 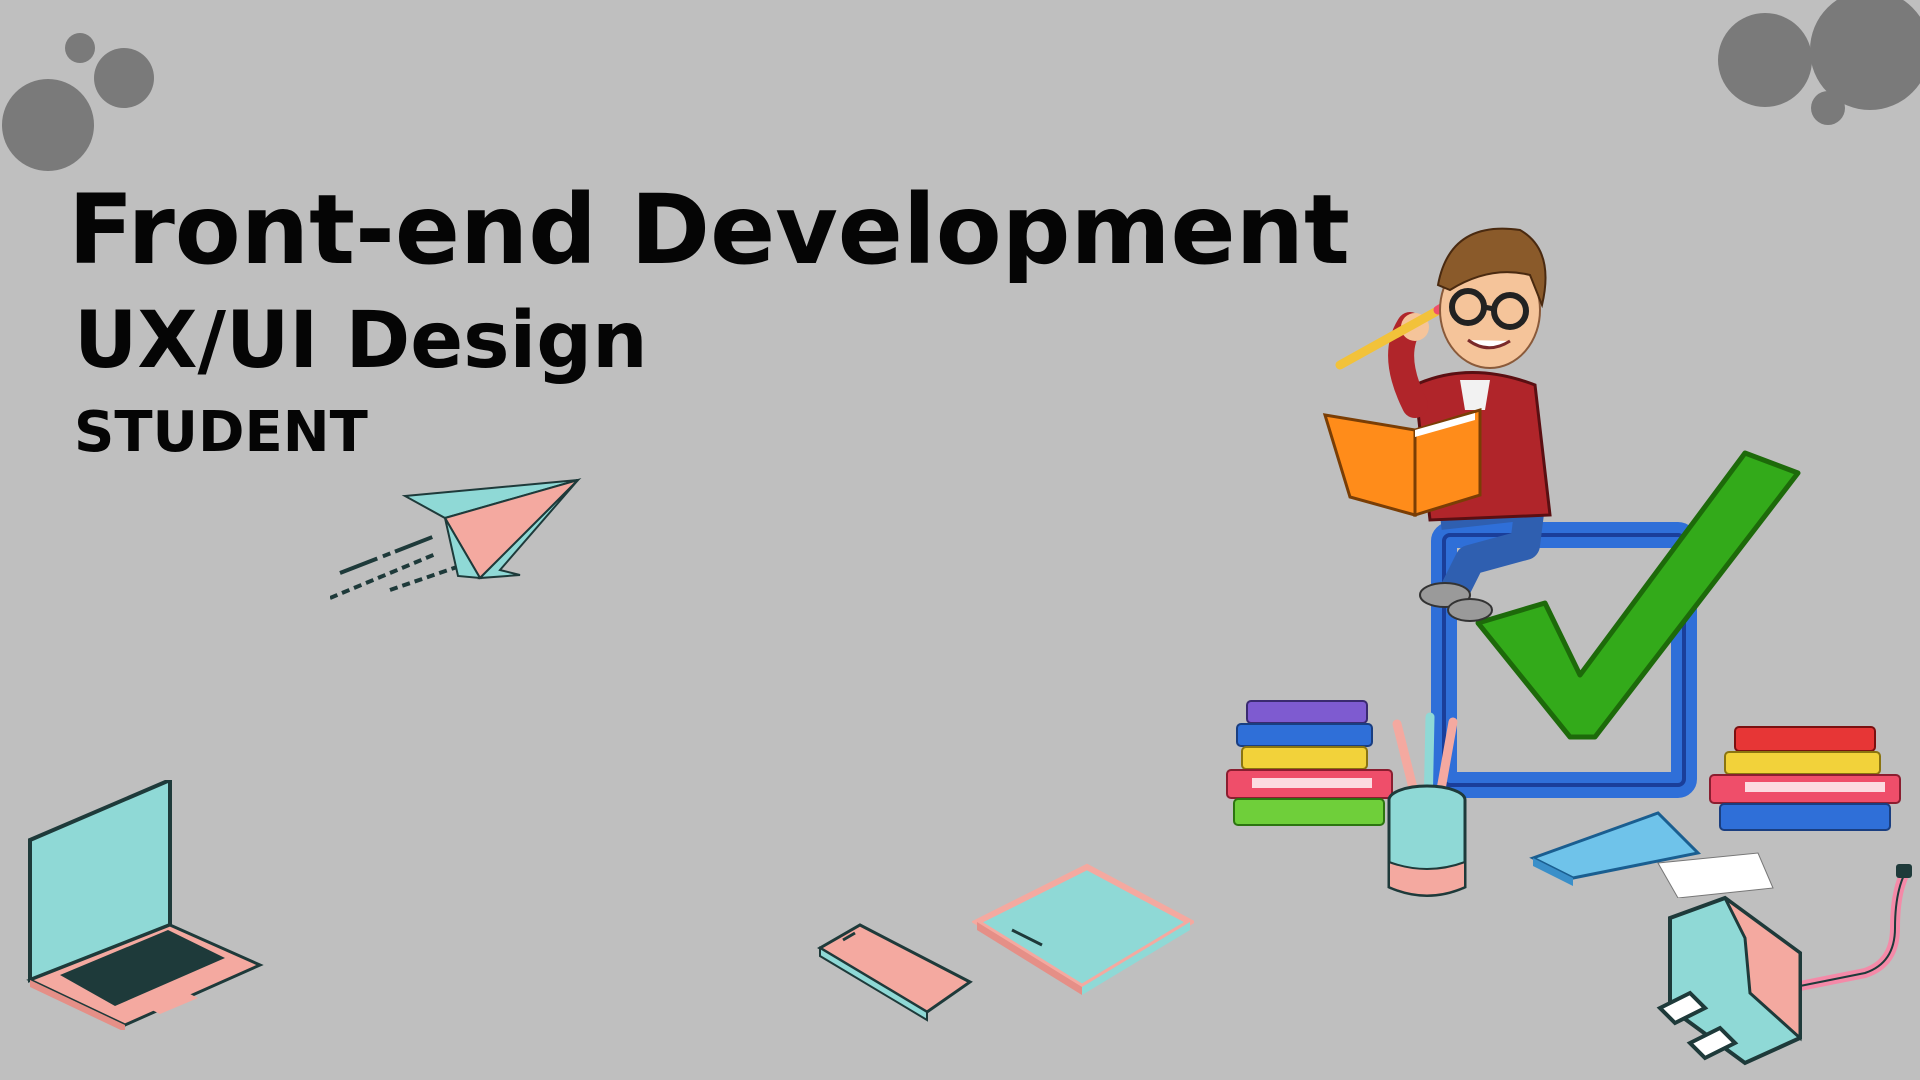 What do you see at coordinates (1784, 965) in the screenshot?
I see `power-plug-icon` at bounding box center [1784, 965].